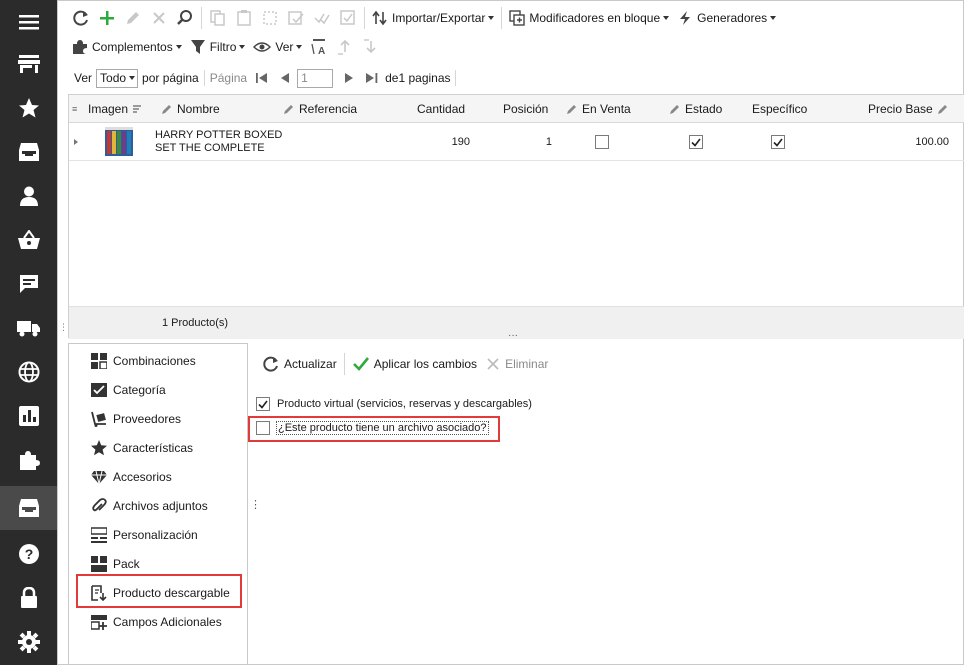  I want to click on generators-menu: Generadores, so click(726, 18).